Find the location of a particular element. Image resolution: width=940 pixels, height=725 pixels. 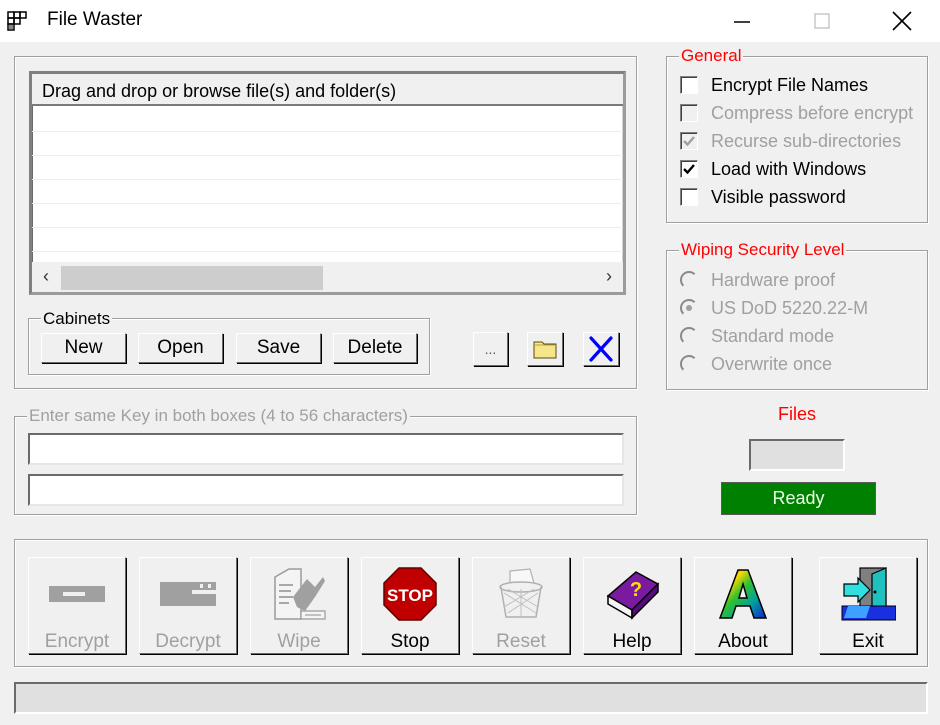

encrypt-label: Encrypt is located at coordinates (77, 641).